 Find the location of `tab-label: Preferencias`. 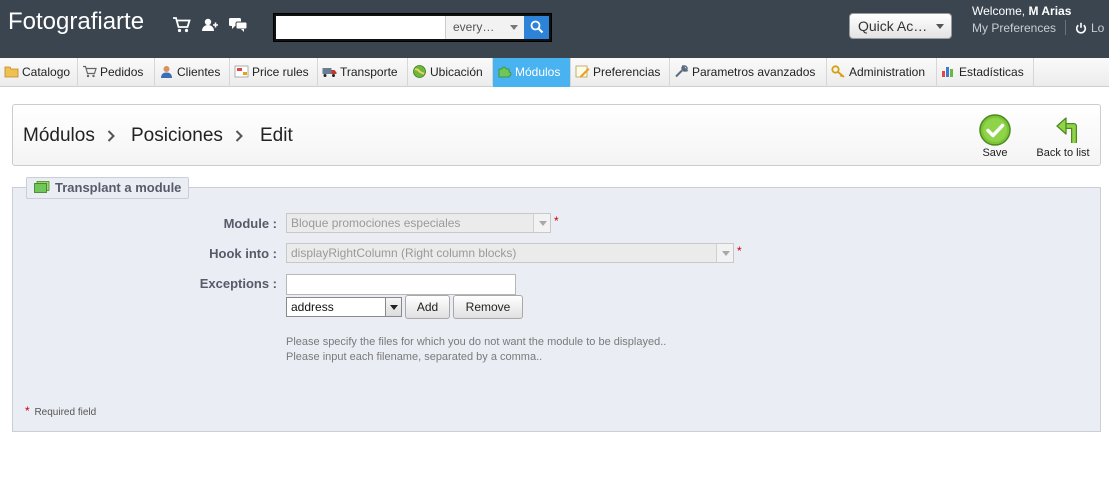

tab-label: Preferencias is located at coordinates (627, 72).